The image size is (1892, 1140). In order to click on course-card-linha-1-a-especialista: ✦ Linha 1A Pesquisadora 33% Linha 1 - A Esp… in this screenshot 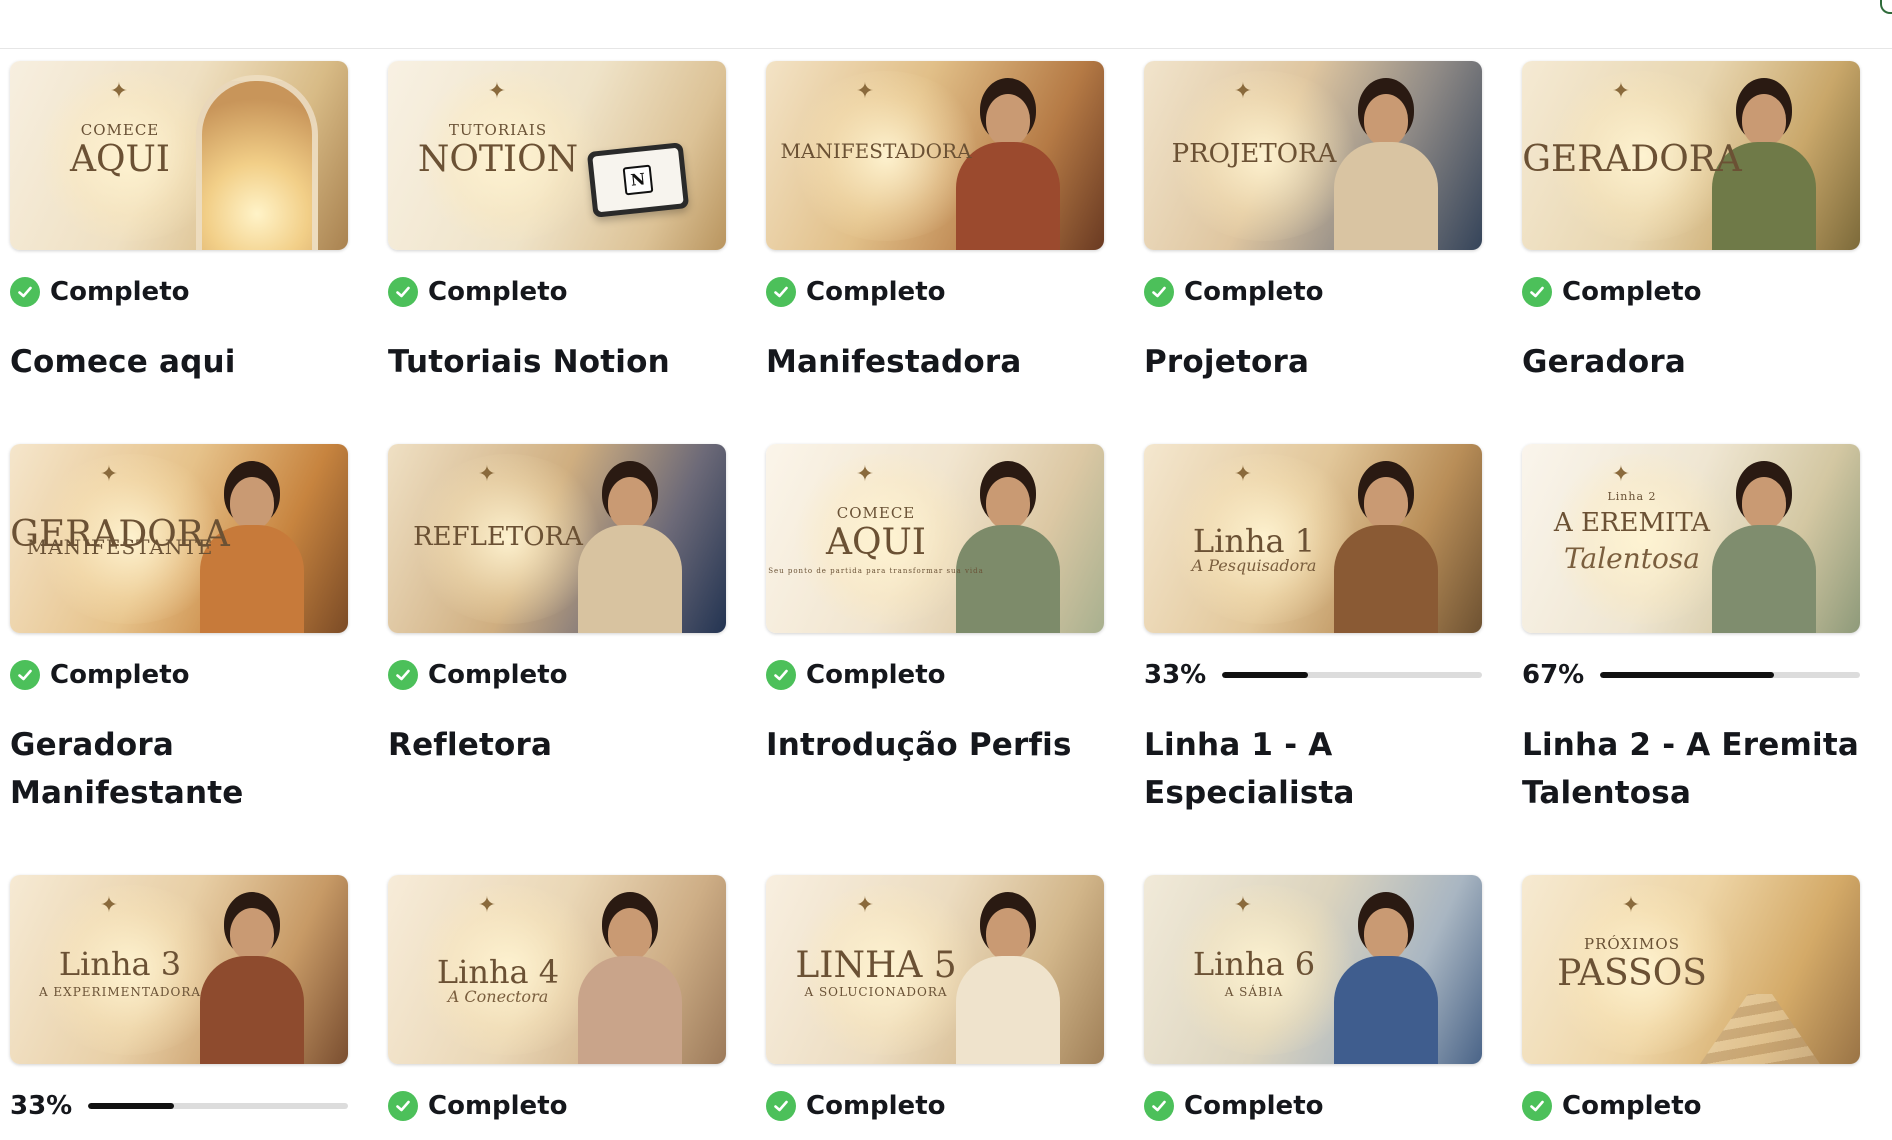, I will do `click(1313, 659)`.